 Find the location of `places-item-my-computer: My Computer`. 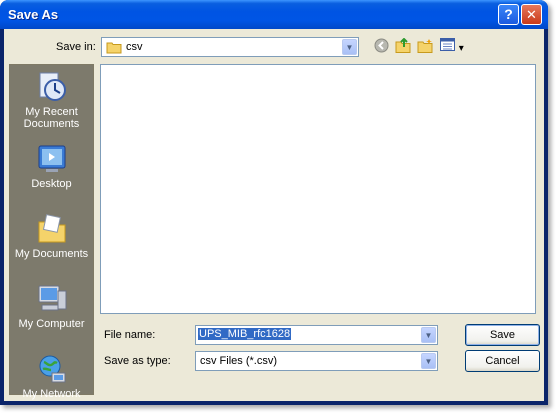

places-item-my-computer: My Computer is located at coordinates (51, 306).